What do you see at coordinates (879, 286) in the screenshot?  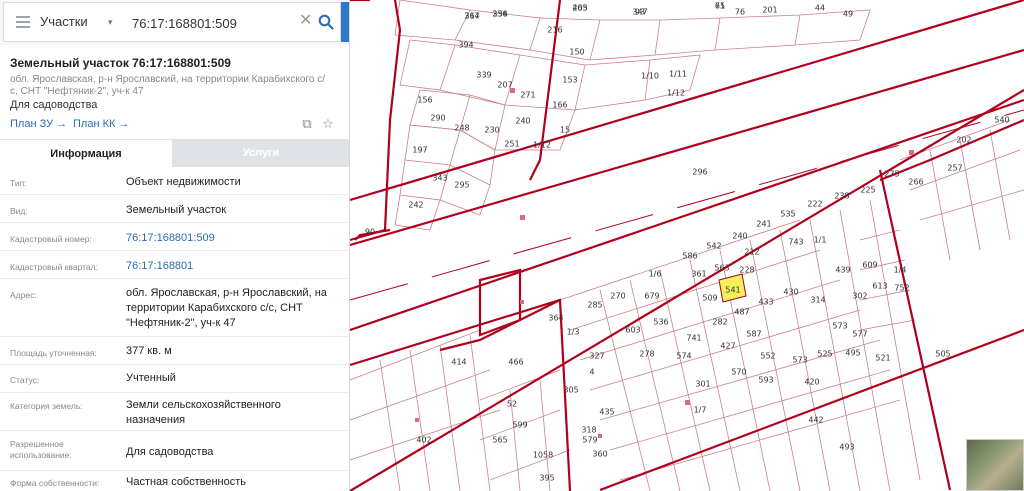 I see `plot-number: 613` at bounding box center [879, 286].